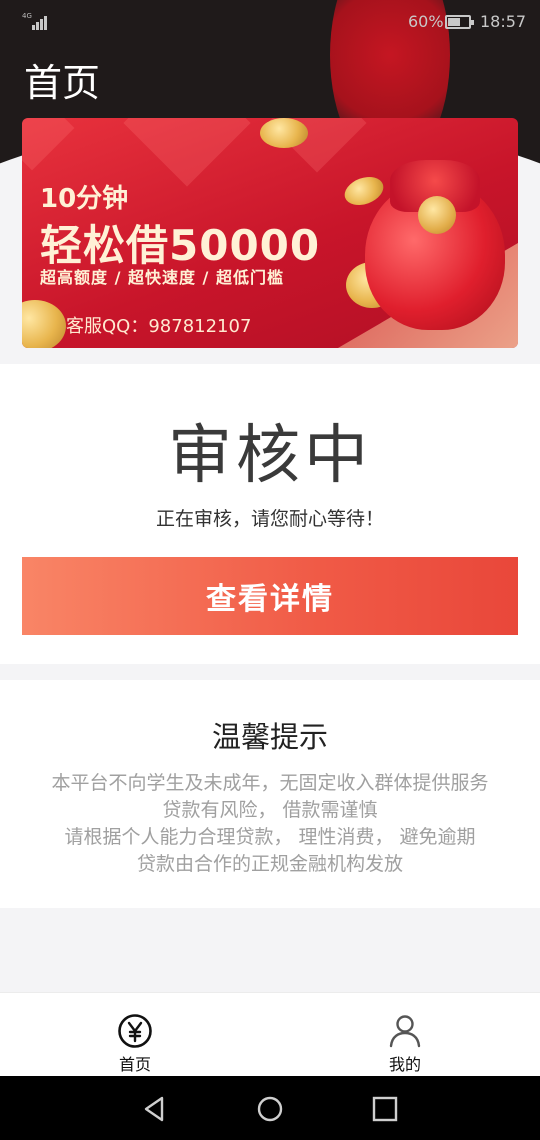  Describe the element at coordinates (36, 21) in the screenshot. I see `signal-icon: 4G` at that location.